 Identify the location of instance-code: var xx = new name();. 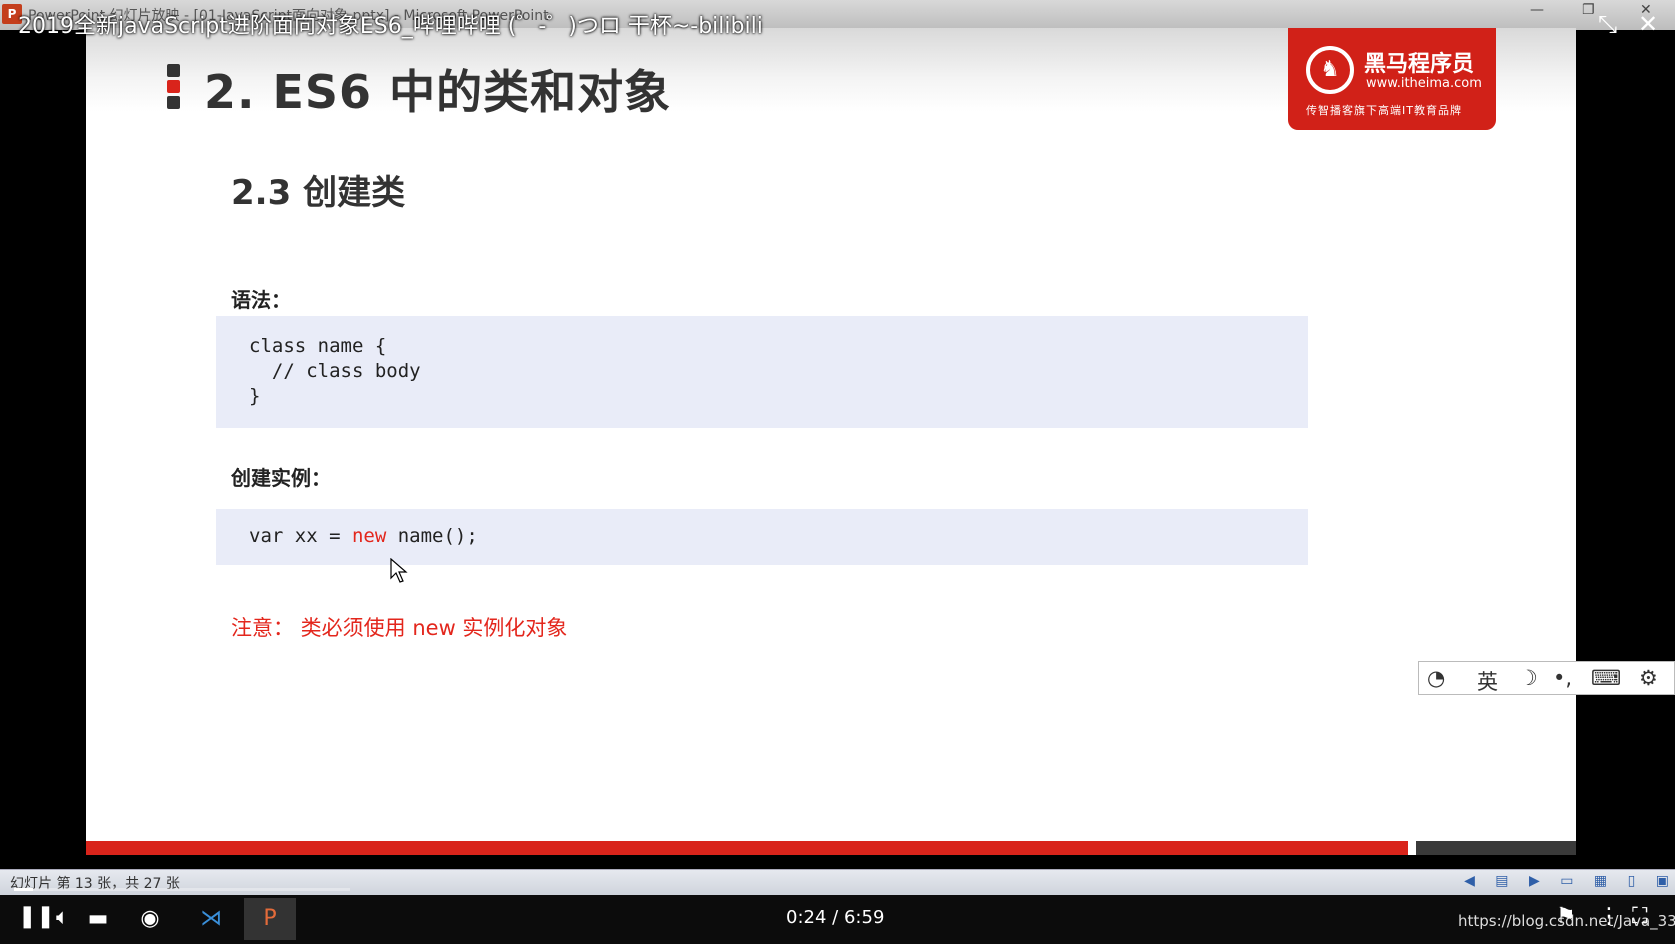
(762, 529).